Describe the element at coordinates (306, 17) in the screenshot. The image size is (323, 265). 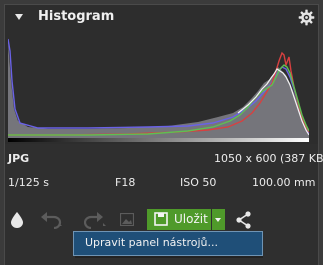
I see `gear-icon` at that location.